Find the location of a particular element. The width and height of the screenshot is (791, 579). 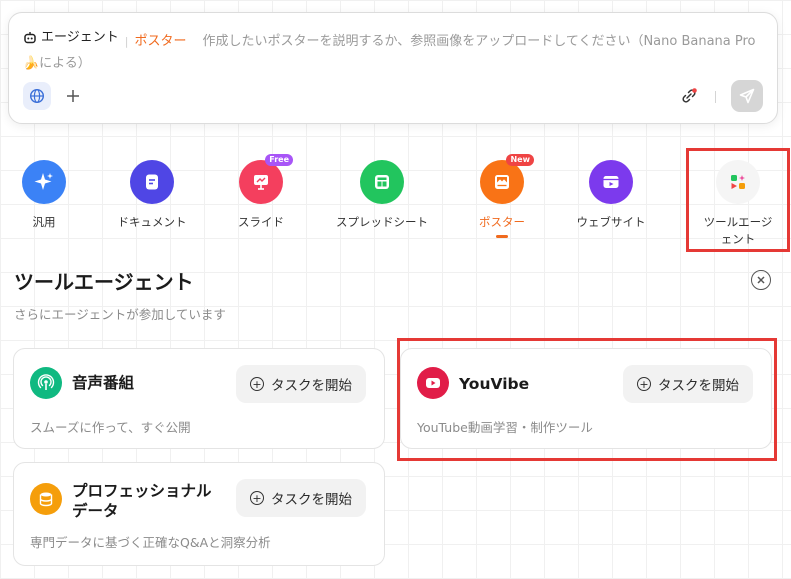

tool-card-podcast: 音声番組 + タスクを開始 スムーズに作って、すぐ公開 is located at coordinates (199, 398).